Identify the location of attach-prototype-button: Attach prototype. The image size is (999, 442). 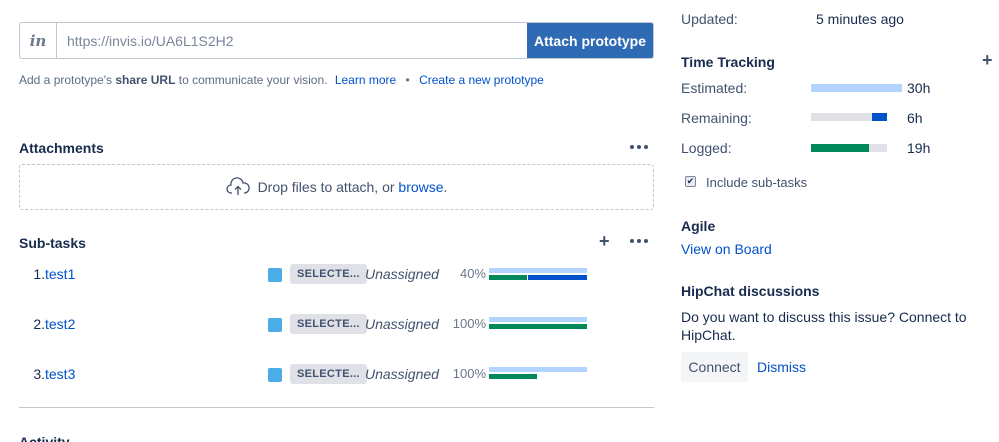
(590, 40).